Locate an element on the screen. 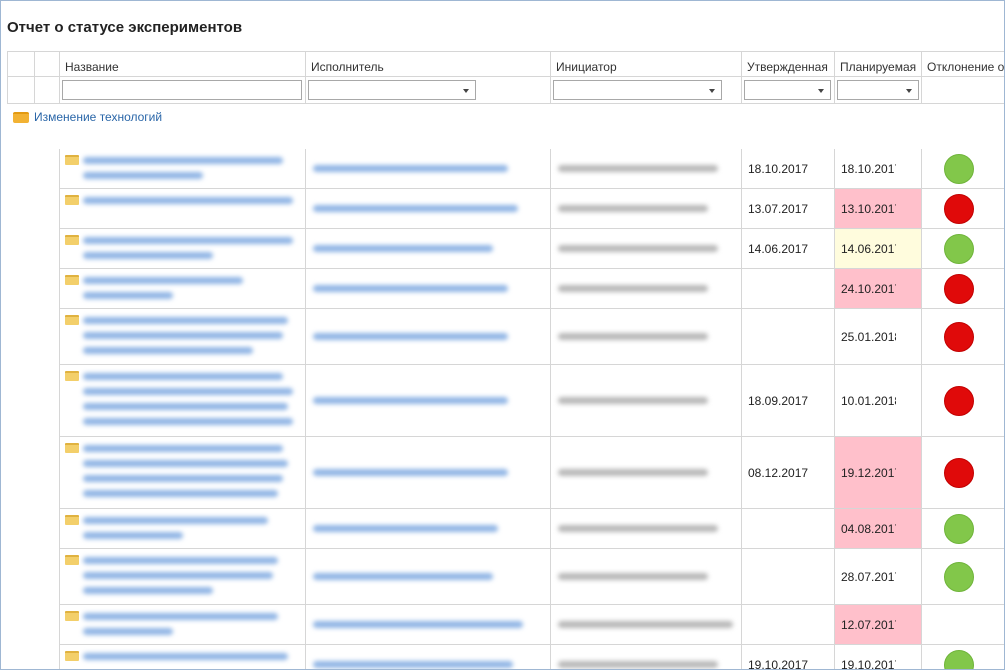 This screenshot has width=1005, height=670. approved-date: 14.06.2017 is located at coordinates (778, 249).